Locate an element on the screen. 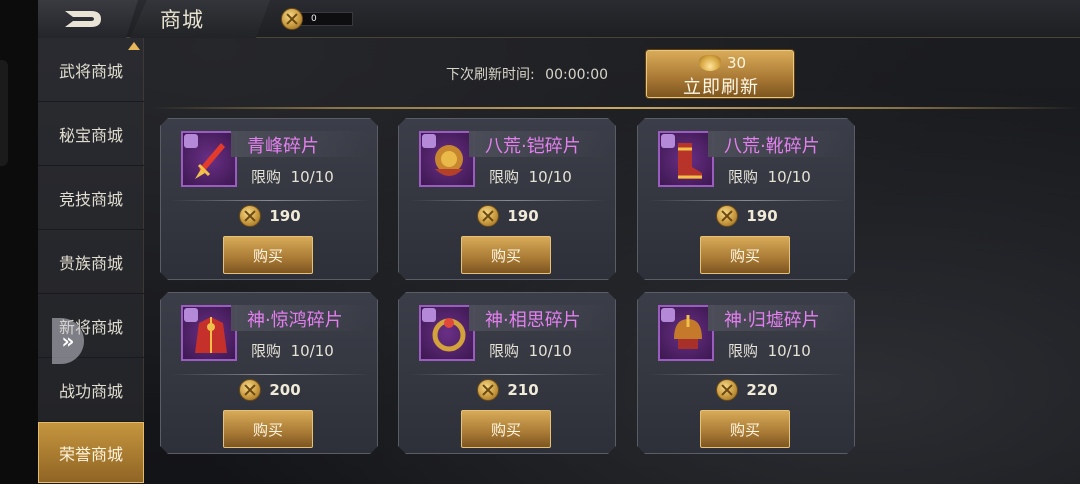 Image resolution: width=1080 pixels, height=484 pixels. armor-icon is located at coordinates (449, 161).